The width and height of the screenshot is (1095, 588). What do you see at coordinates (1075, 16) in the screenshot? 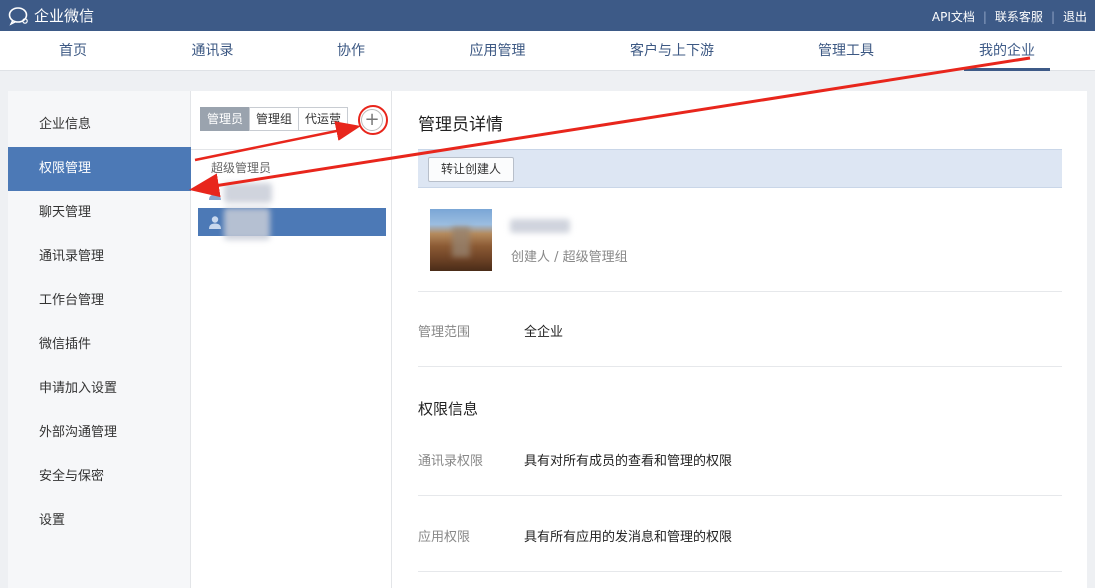
I see `logout-link: 退出` at bounding box center [1075, 16].